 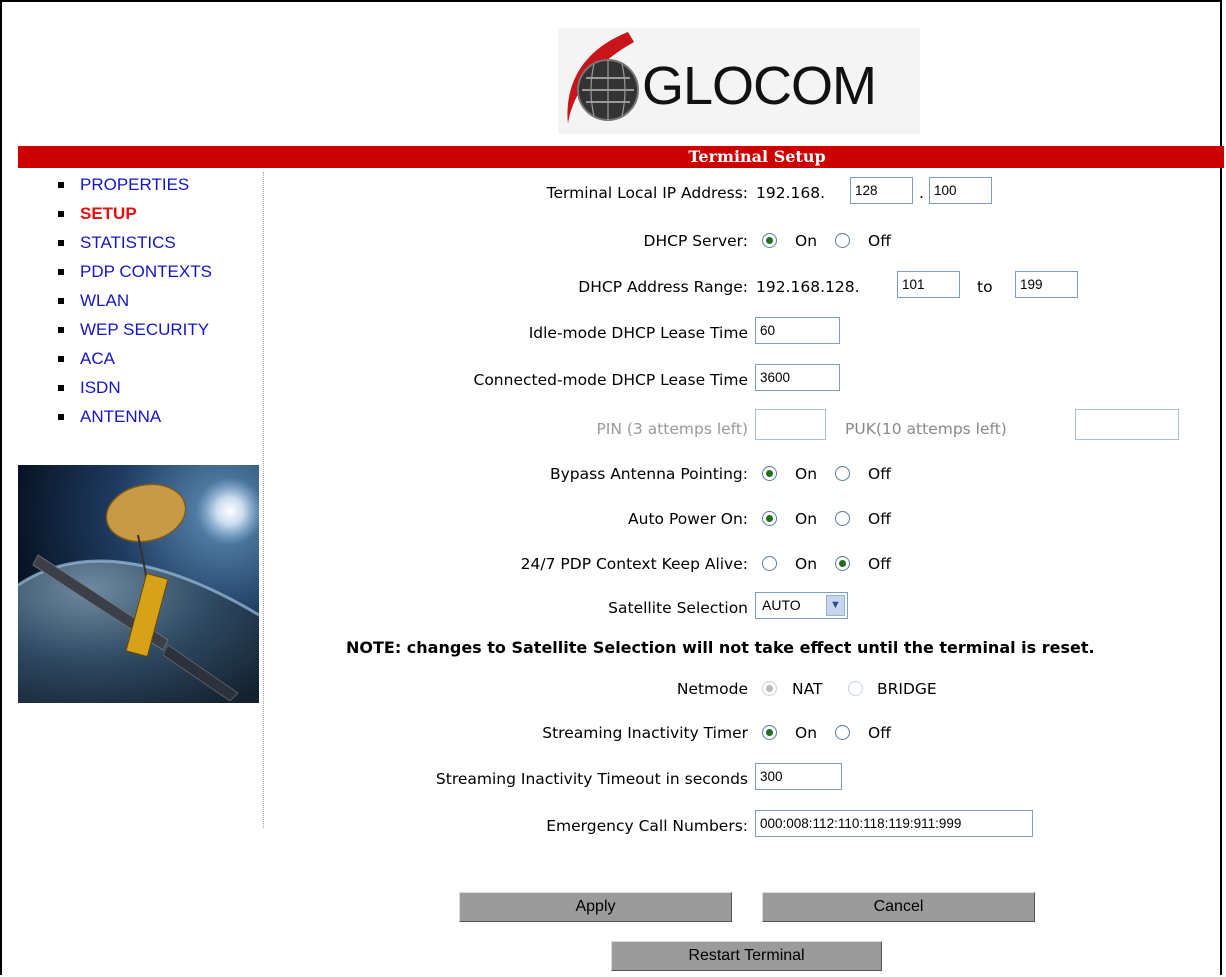 What do you see at coordinates (806, 733) in the screenshot?
I see `streaming-timer-on-label: On` at bounding box center [806, 733].